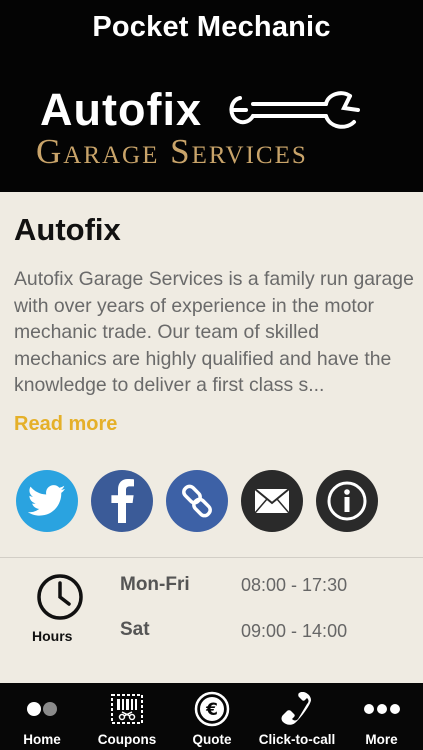  I want to click on euro-coin-icon: €, so click(212, 709).